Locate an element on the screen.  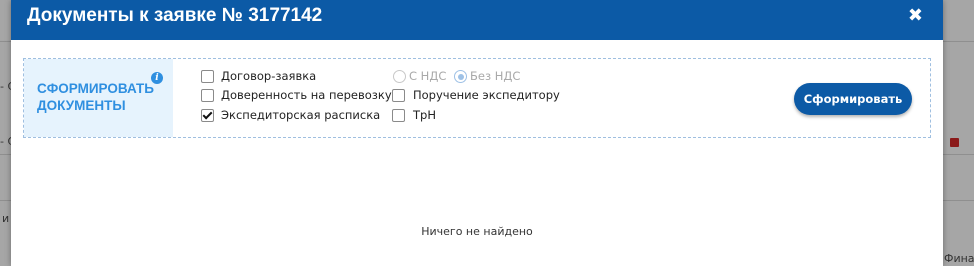
checkbox-label: Доверенность на перевозку is located at coordinates (306, 95).